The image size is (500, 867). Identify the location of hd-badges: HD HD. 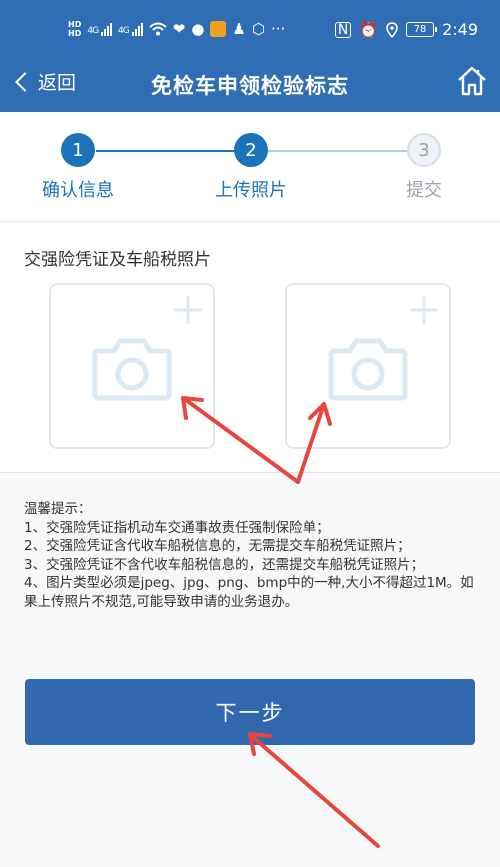
(74, 29).